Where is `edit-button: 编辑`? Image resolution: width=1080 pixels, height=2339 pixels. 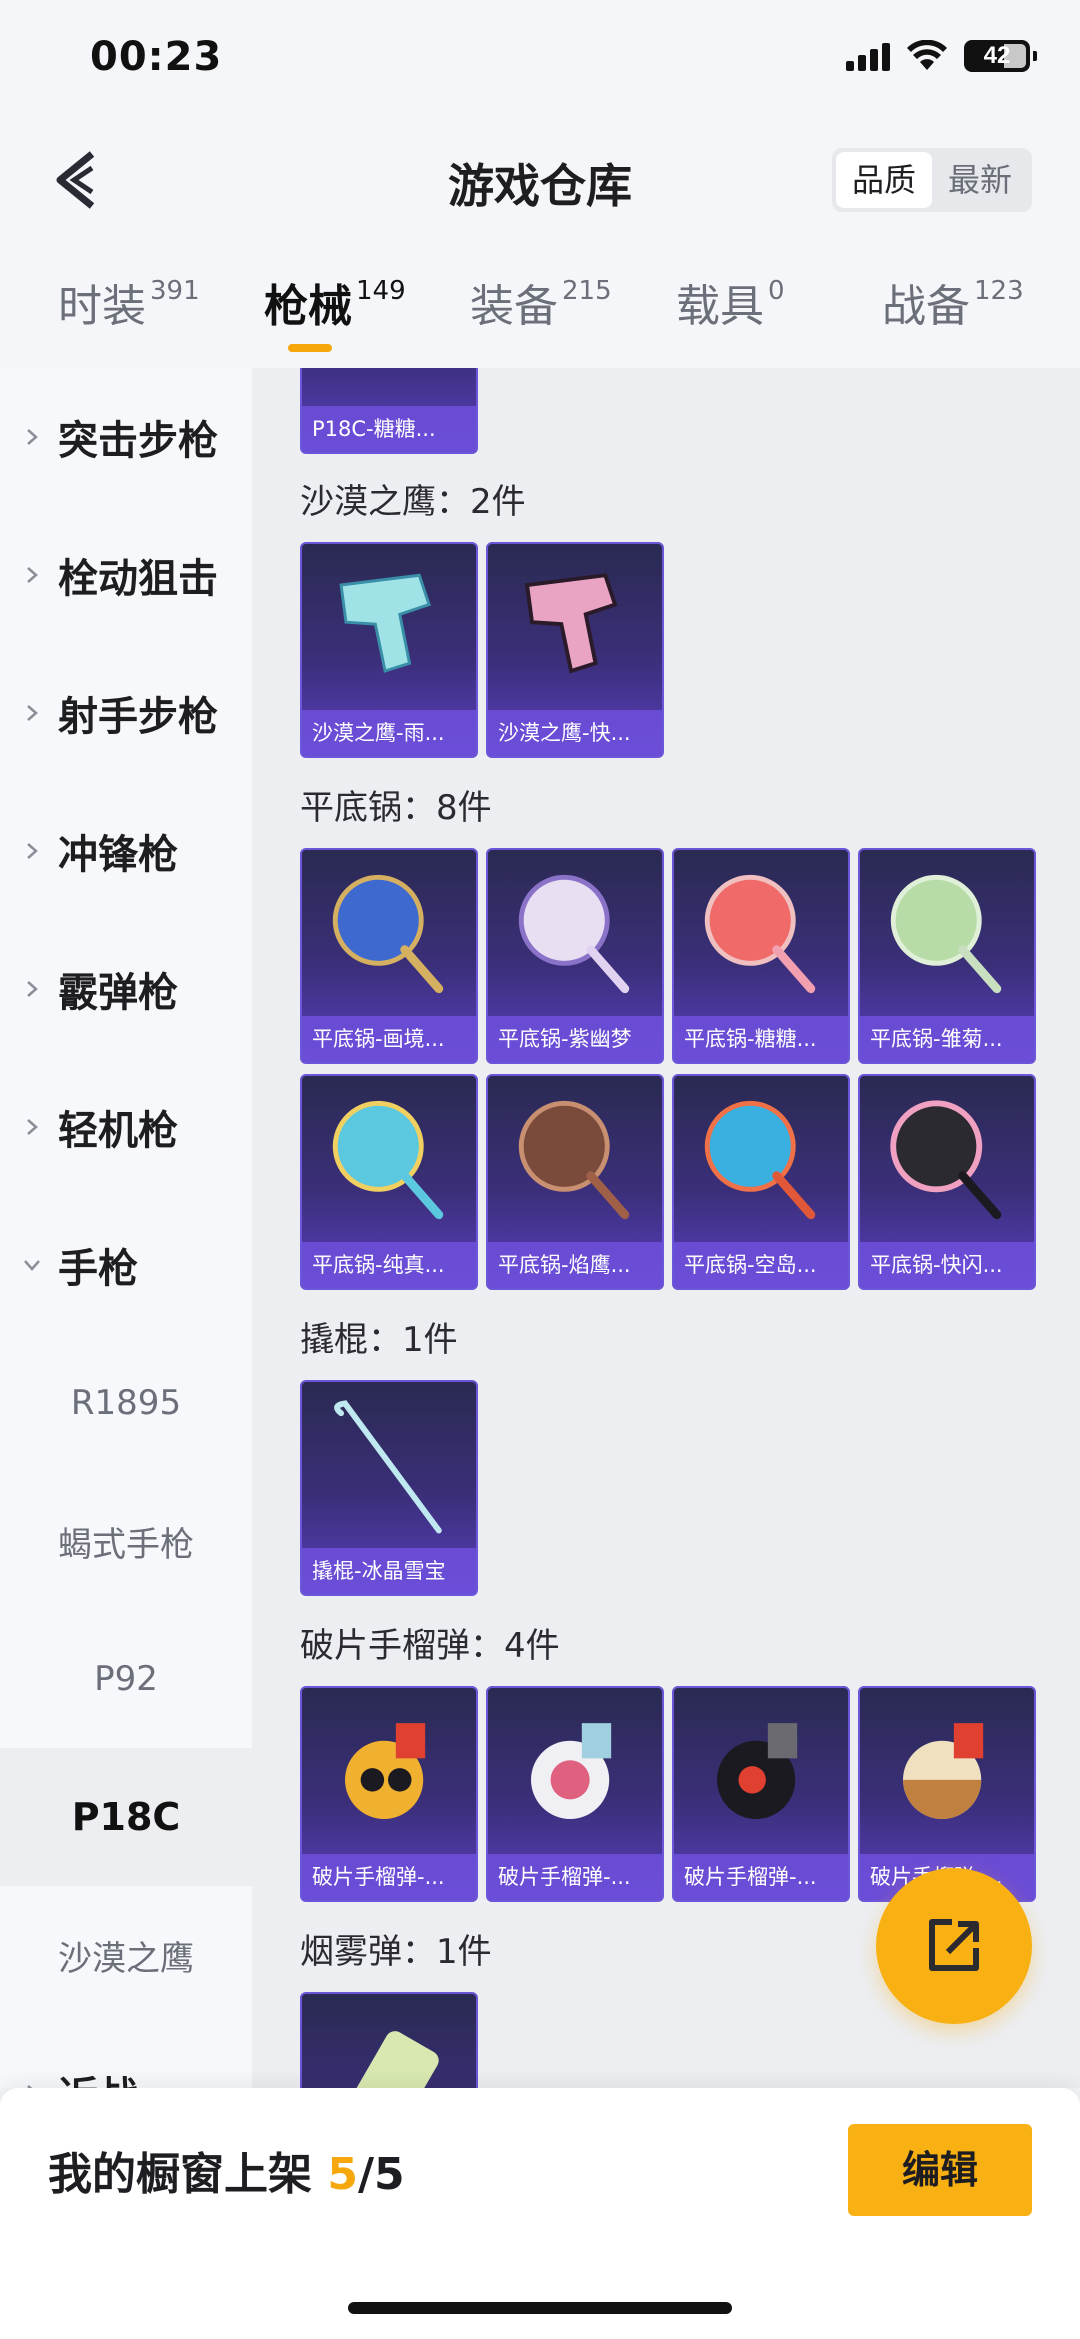
edit-button: 编辑 is located at coordinates (940, 2170).